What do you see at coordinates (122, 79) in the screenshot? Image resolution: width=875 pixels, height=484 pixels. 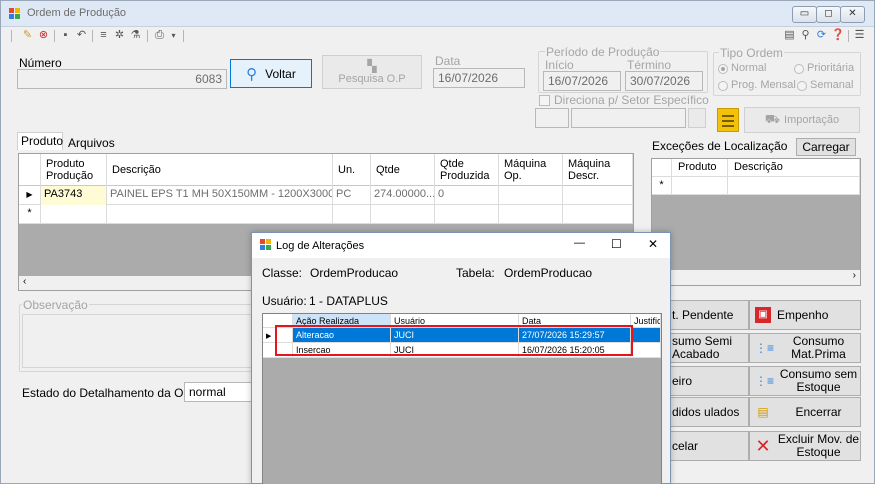 I see `numero-field: 6083` at bounding box center [122, 79].